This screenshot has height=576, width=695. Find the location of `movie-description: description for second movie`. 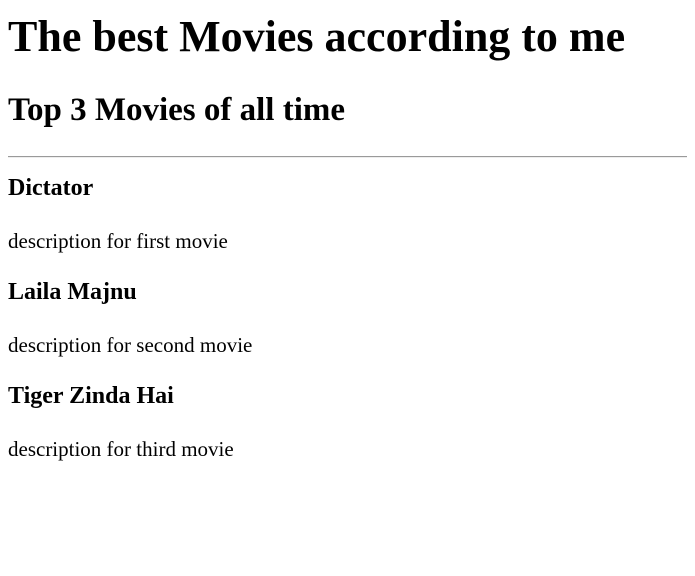

movie-description: description for second movie is located at coordinates (130, 345).